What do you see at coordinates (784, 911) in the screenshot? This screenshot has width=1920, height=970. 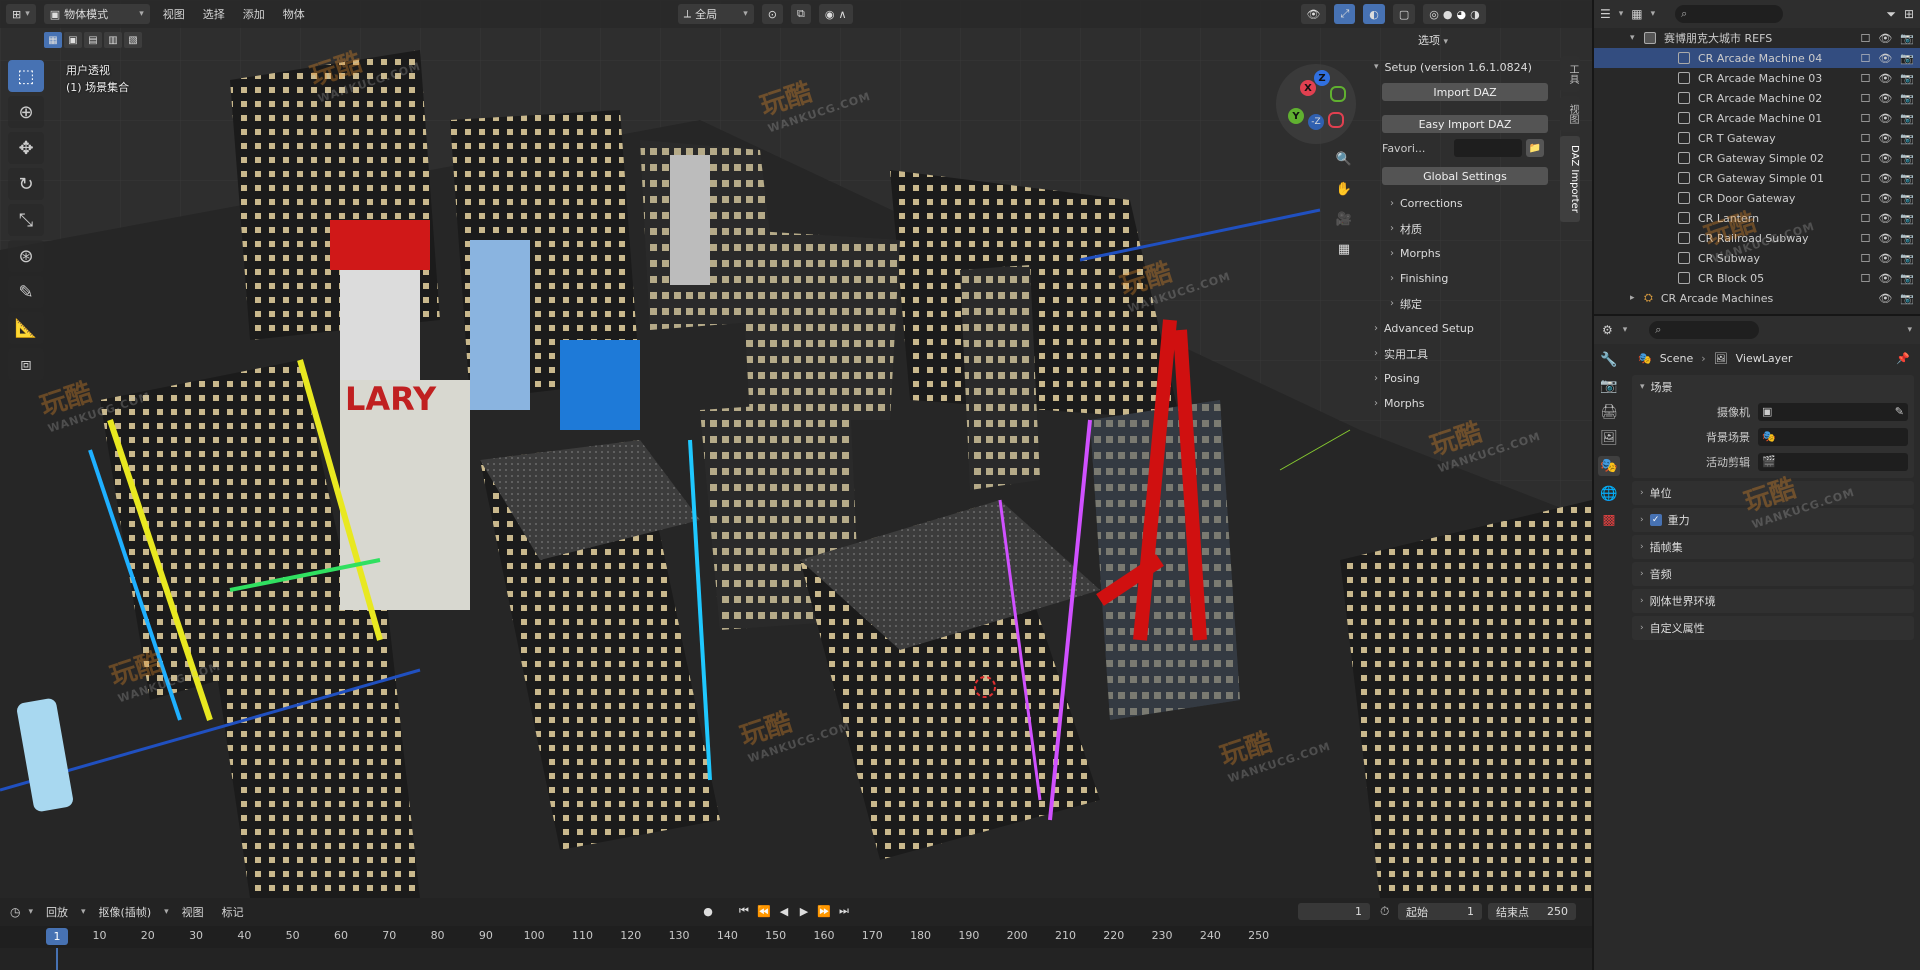 I see `play-reverse-icon: ◀` at bounding box center [784, 911].